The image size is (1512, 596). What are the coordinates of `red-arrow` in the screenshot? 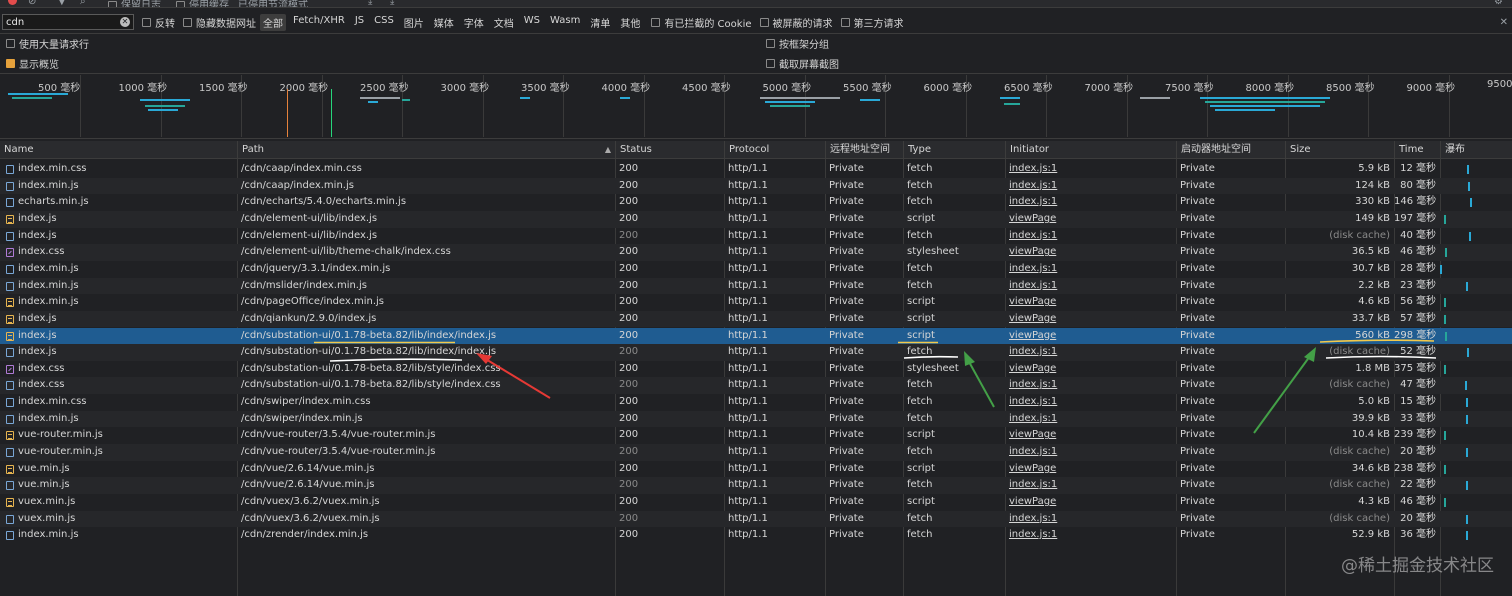 It's located at (517, 378).